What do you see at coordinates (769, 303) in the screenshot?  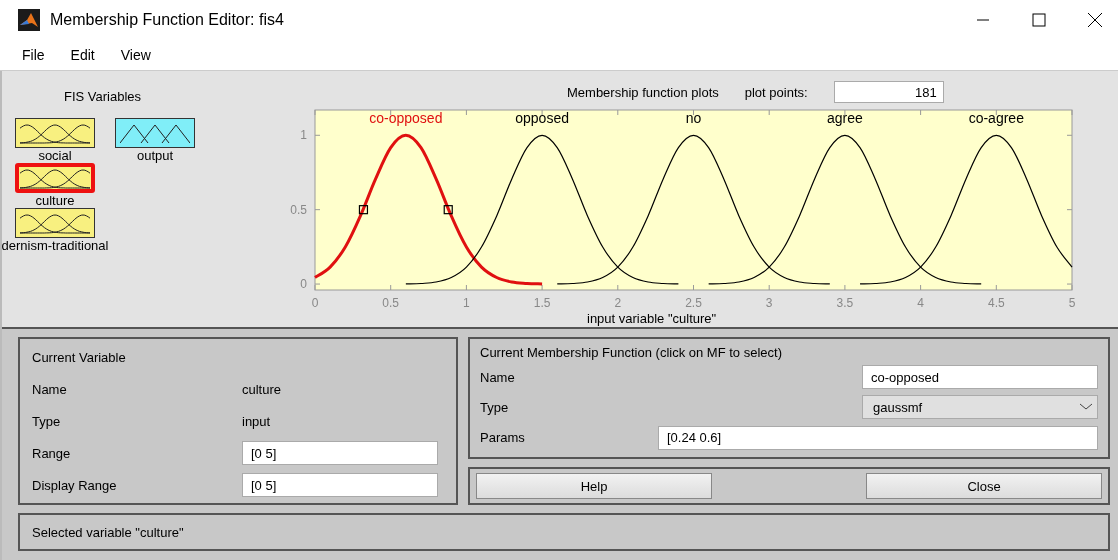 I see `x-tick-label: 3` at bounding box center [769, 303].